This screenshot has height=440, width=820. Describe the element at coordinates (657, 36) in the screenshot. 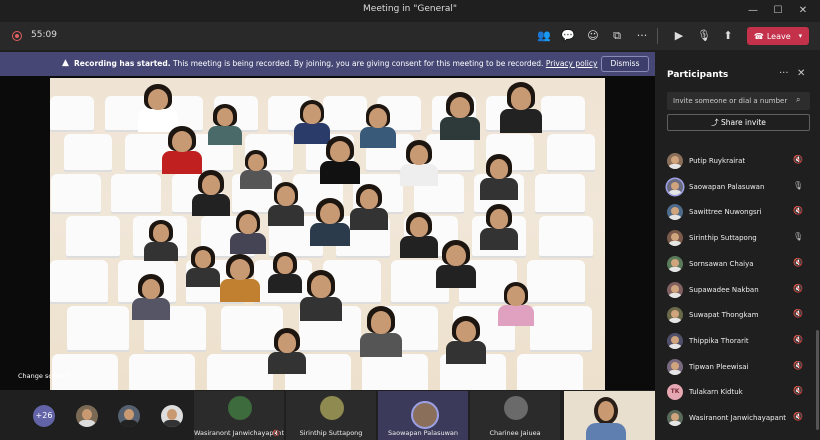

I see `toolbar-divider` at that location.